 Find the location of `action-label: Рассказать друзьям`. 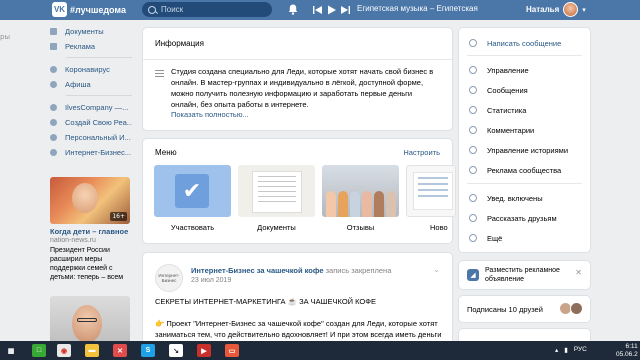

action-label: Рассказать друзьям is located at coordinates (522, 218).